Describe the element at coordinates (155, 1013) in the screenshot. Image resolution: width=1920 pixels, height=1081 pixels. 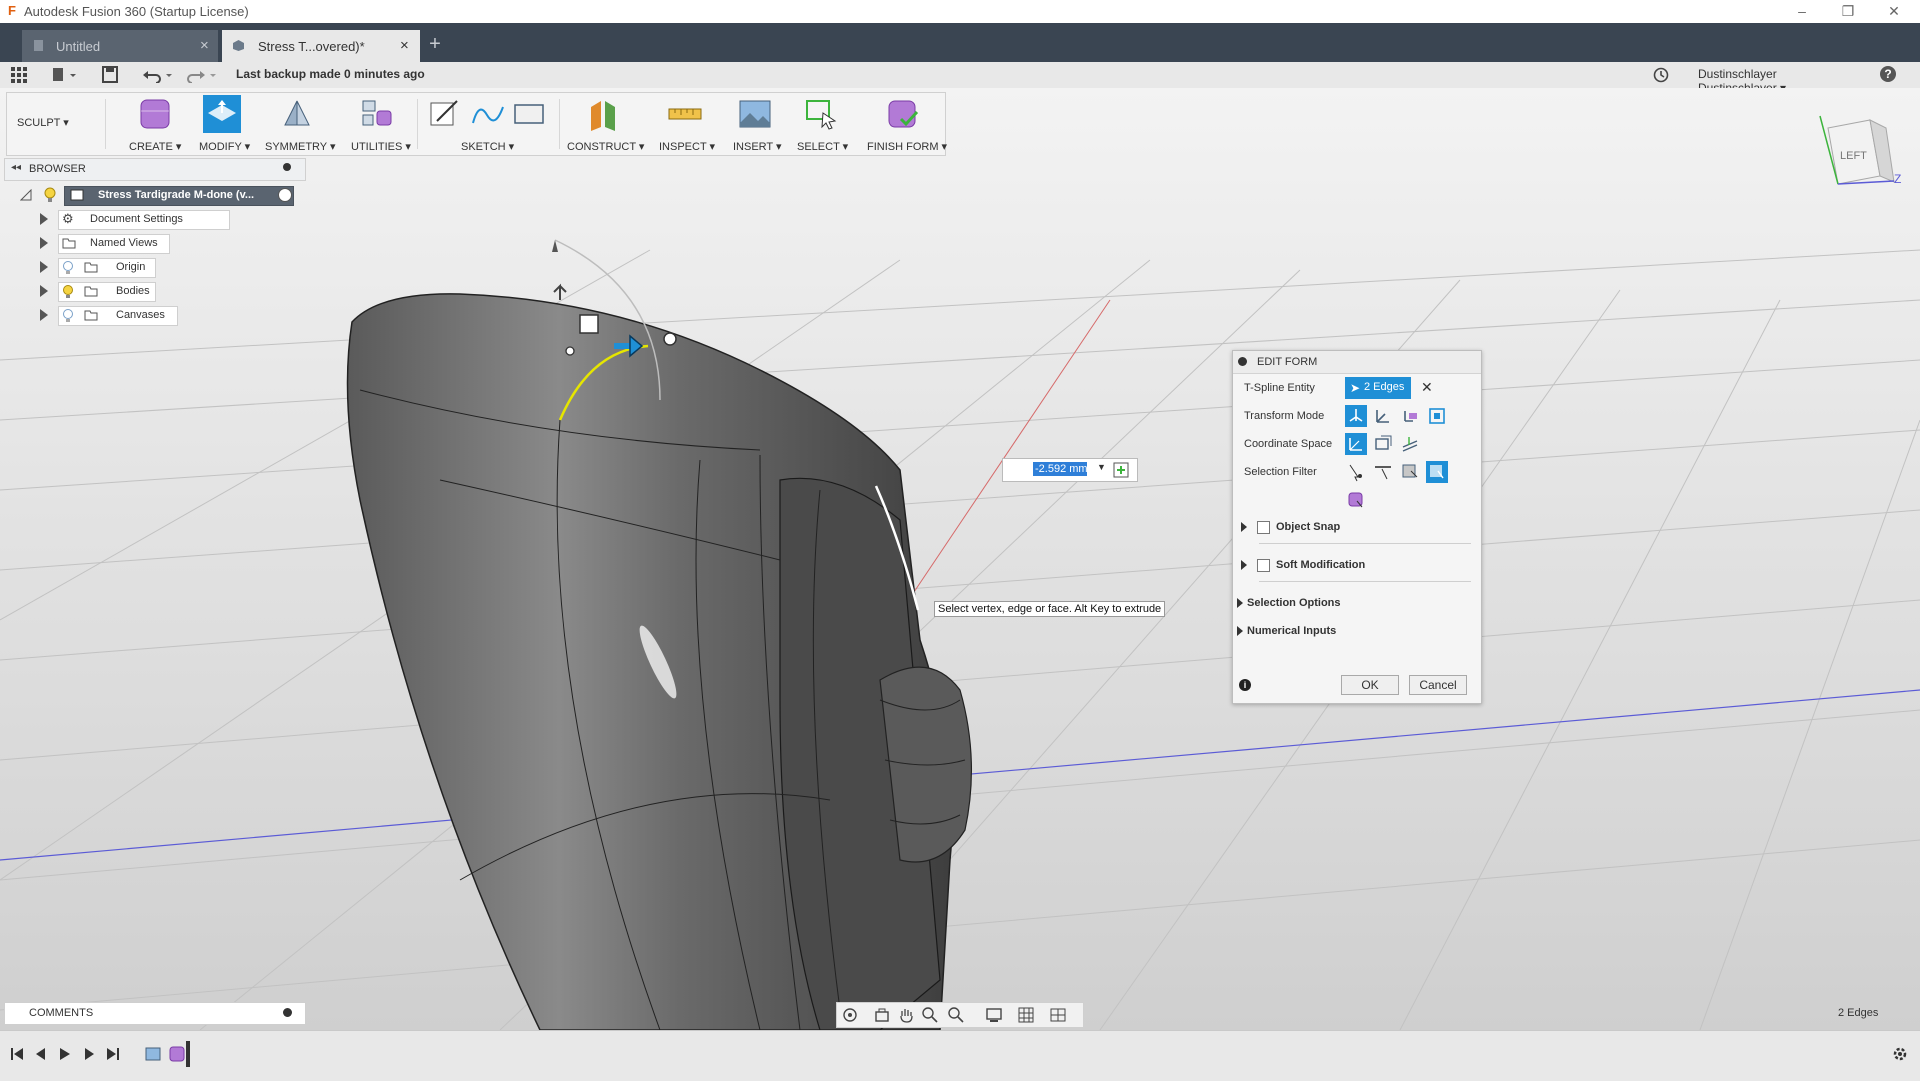
I see `comments-panel: COMMENTS` at that location.